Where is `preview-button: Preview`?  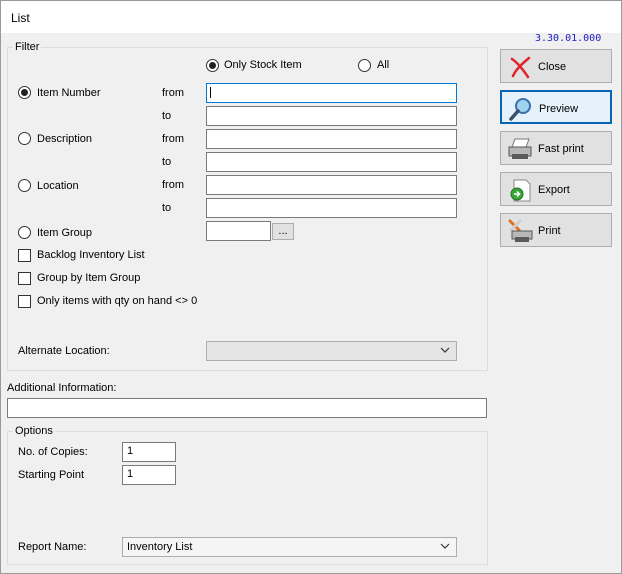
preview-button: Preview is located at coordinates (556, 107).